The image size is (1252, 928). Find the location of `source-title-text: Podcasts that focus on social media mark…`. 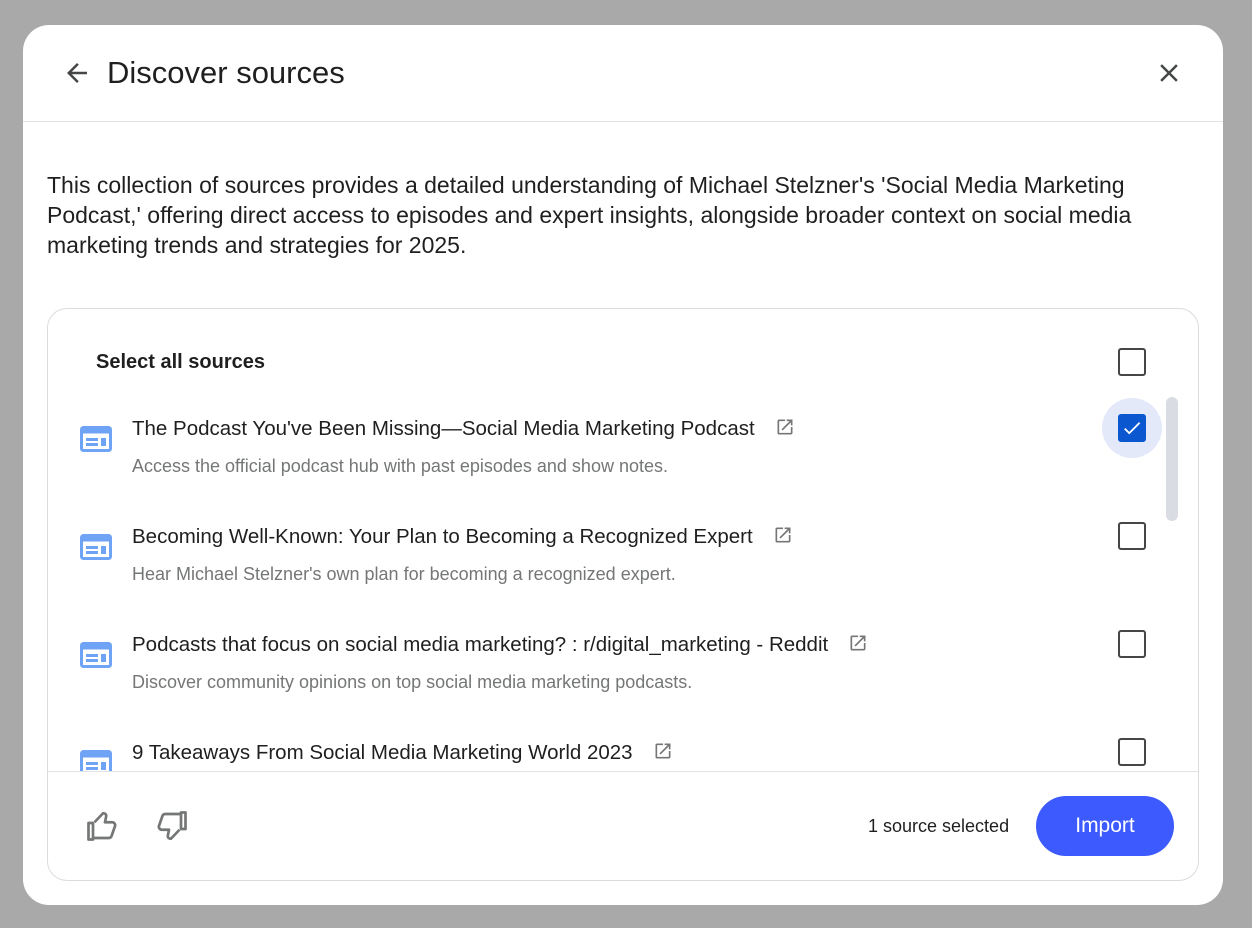

source-title-text: Podcasts that focus on social media mark… is located at coordinates (480, 644).